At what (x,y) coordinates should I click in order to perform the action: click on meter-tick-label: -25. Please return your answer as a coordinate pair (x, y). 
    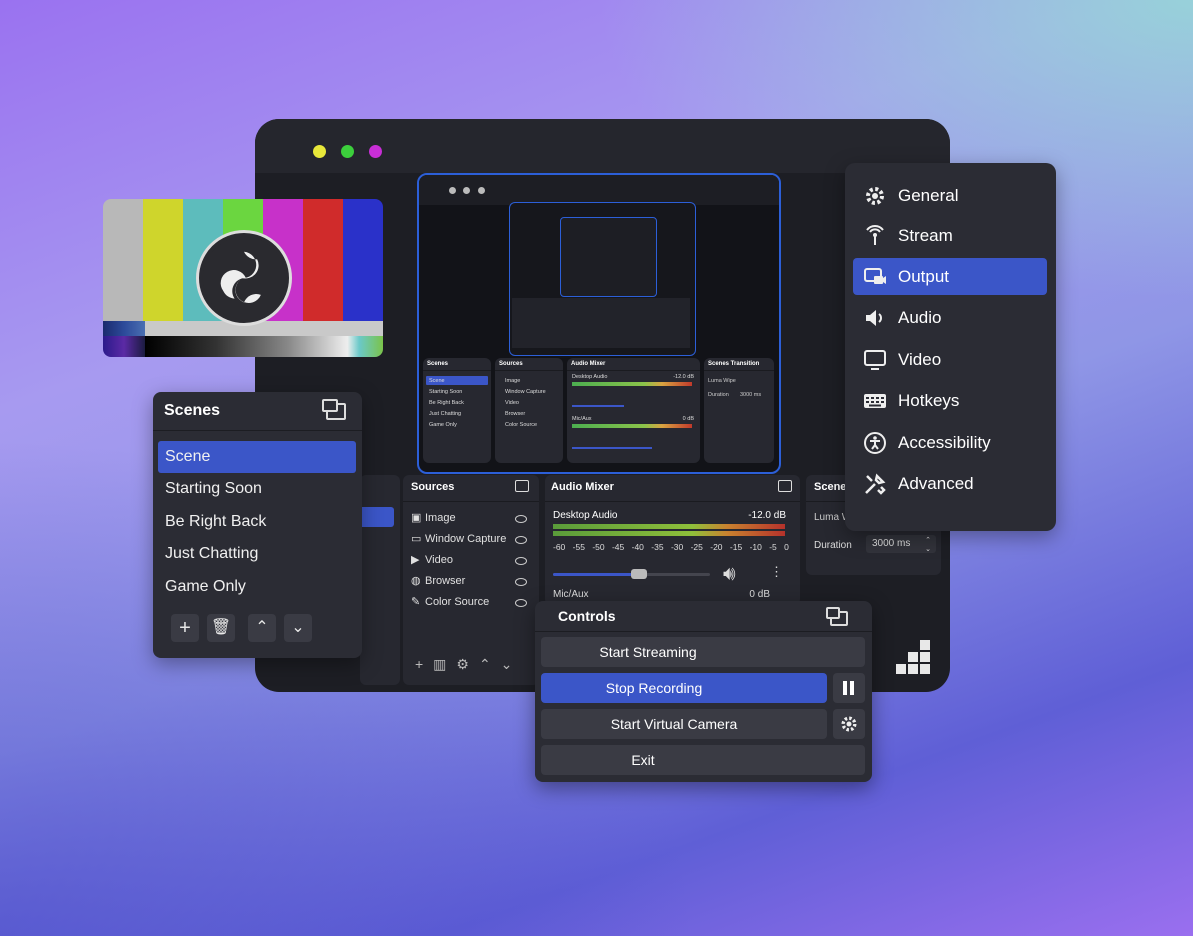
    Looking at the image, I should click on (696, 547).